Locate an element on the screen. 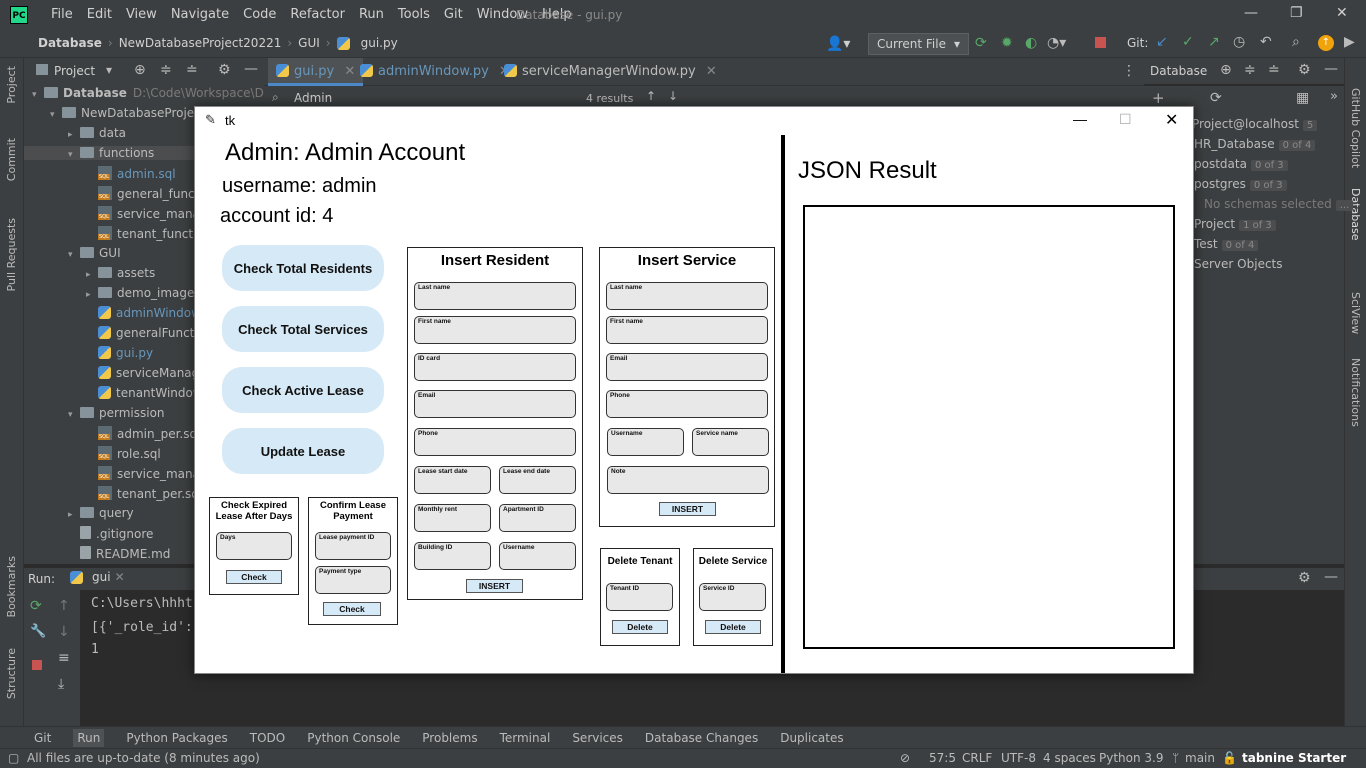 The height and width of the screenshot is (768, 1366). db-tree-item: Server Objects is located at coordinates (1238, 264).